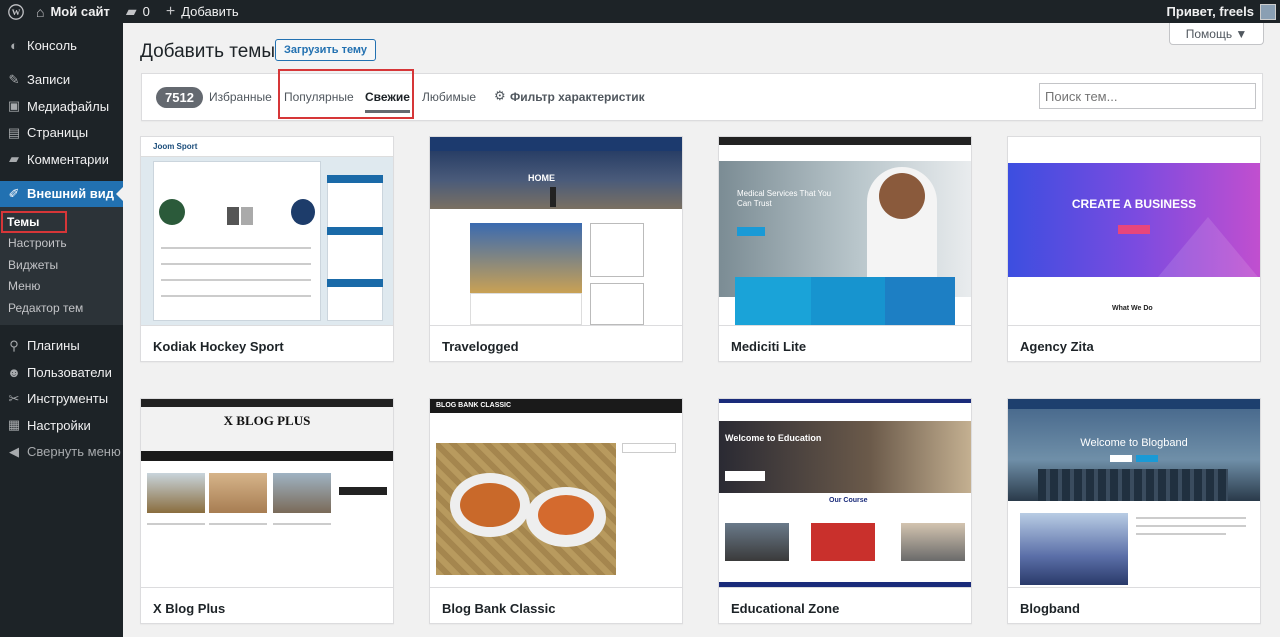 This screenshot has width=1280, height=637. I want to click on help-button: Помощь ▼, so click(1216, 34).